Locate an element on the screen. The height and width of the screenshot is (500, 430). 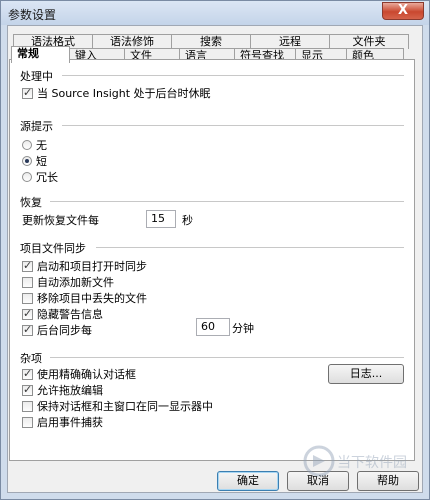
watermark-text: 当下软件园 is located at coordinates (372, 463).